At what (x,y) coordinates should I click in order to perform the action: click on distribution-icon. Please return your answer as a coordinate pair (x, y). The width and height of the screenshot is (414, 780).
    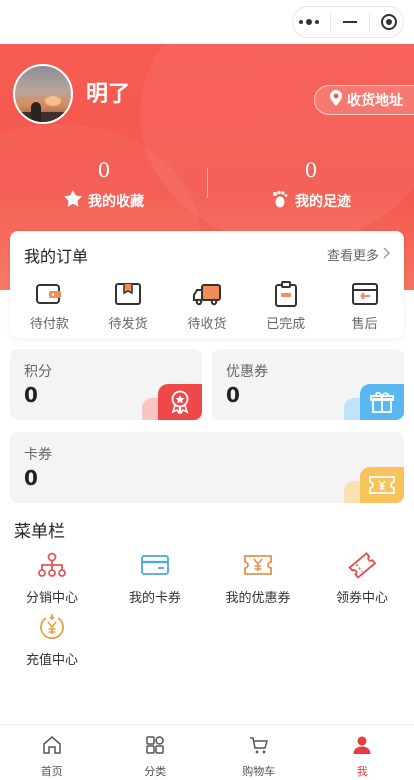
    Looking at the image, I should click on (52, 565).